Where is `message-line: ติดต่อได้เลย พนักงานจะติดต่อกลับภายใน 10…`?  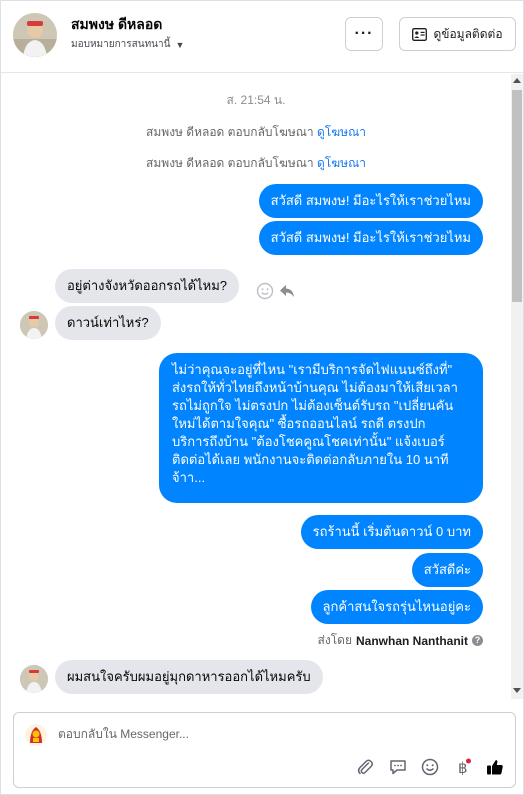 message-line: ติดต่อได้เลย พนักงานจะติดต่อกลับภายใน 10… is located at coordinates (310, 459).